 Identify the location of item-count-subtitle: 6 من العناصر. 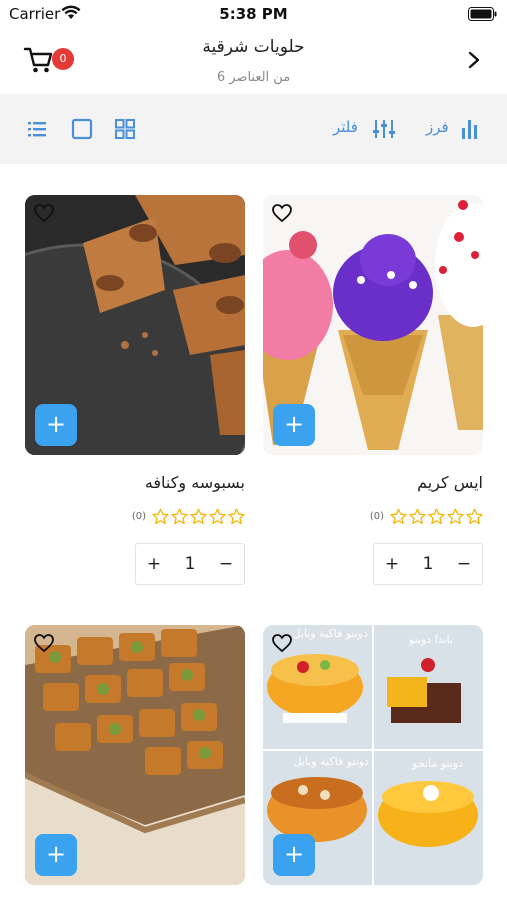
(253, 77).